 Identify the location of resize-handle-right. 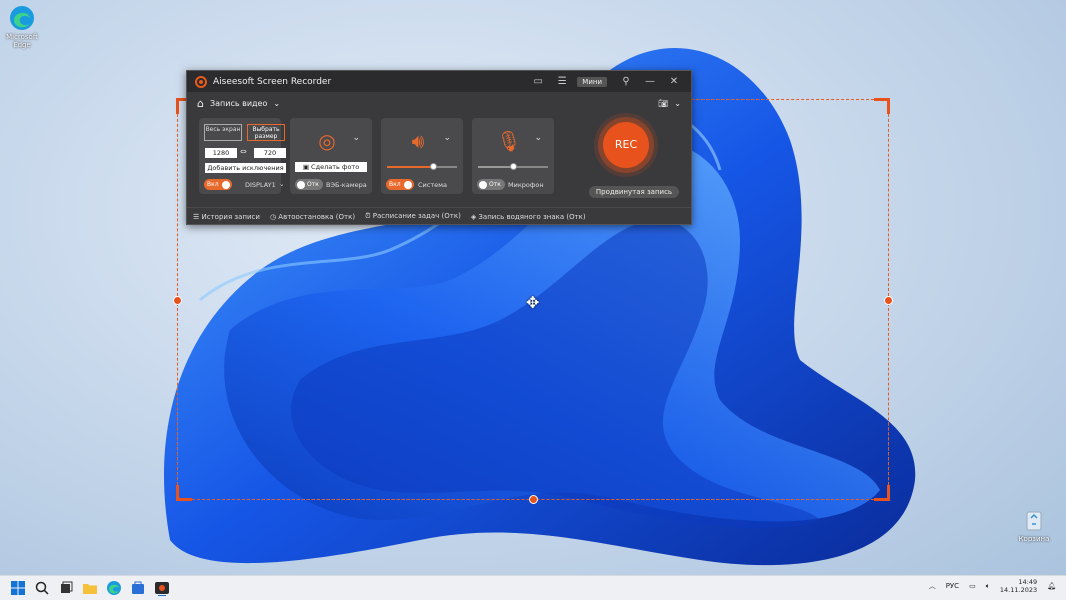
(888, 300).